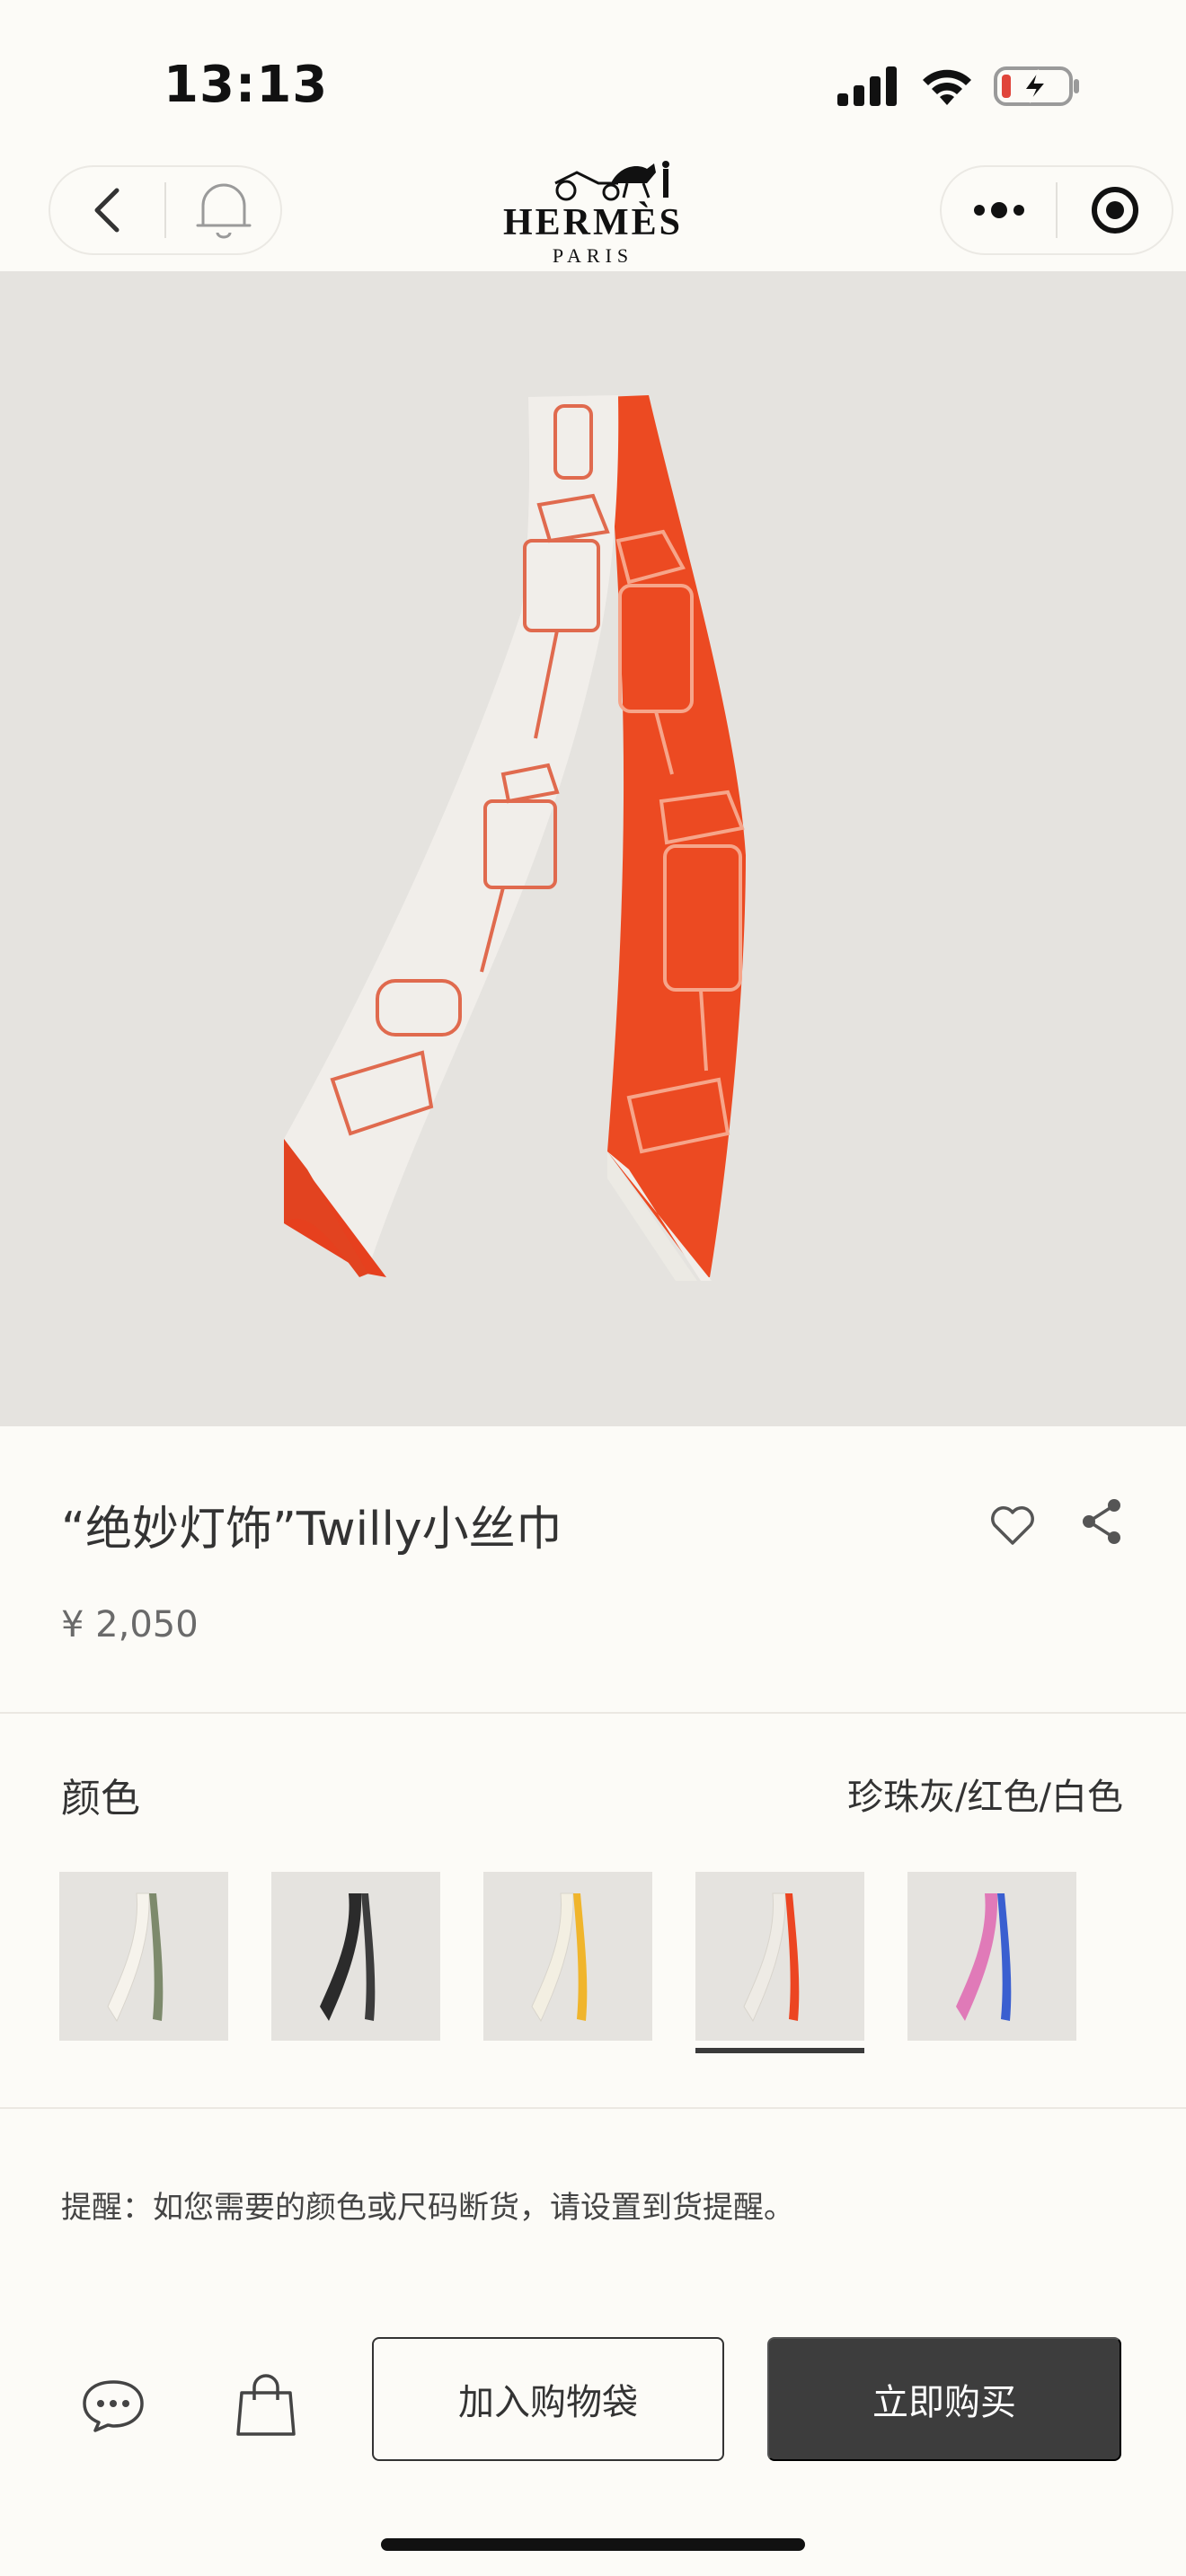 This screenshot has height=2576, width=1186. I want to click on shopping-bag-icon, so click(266, 2405).